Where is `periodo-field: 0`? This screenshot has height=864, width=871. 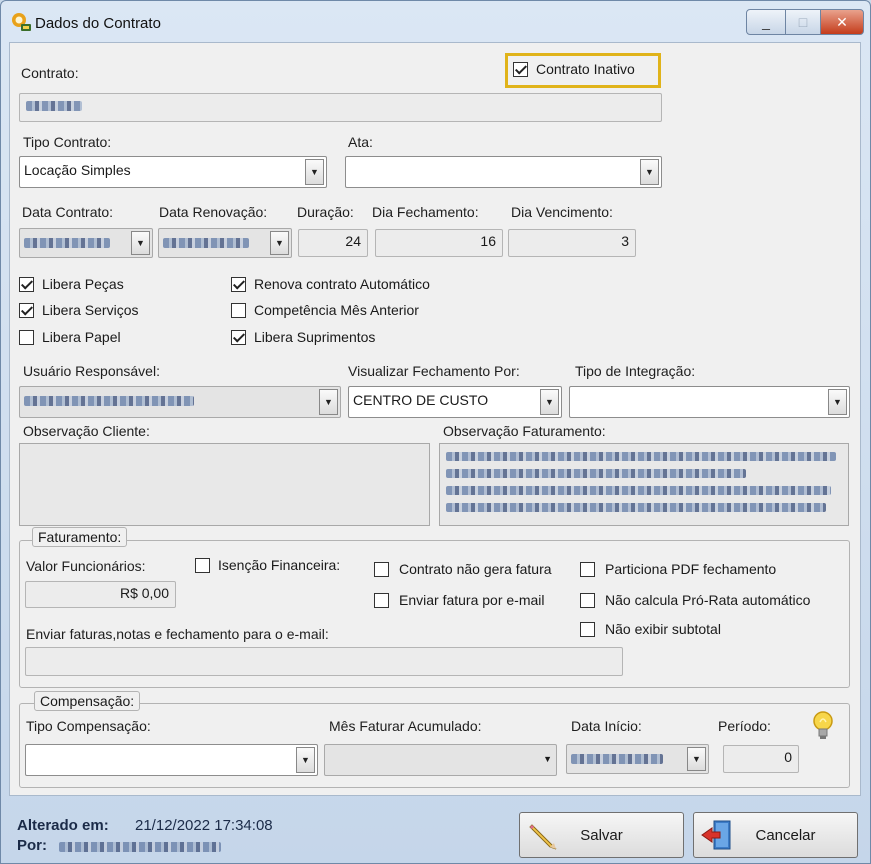
periodo-field: 0 is located at coordinates (761, 759).